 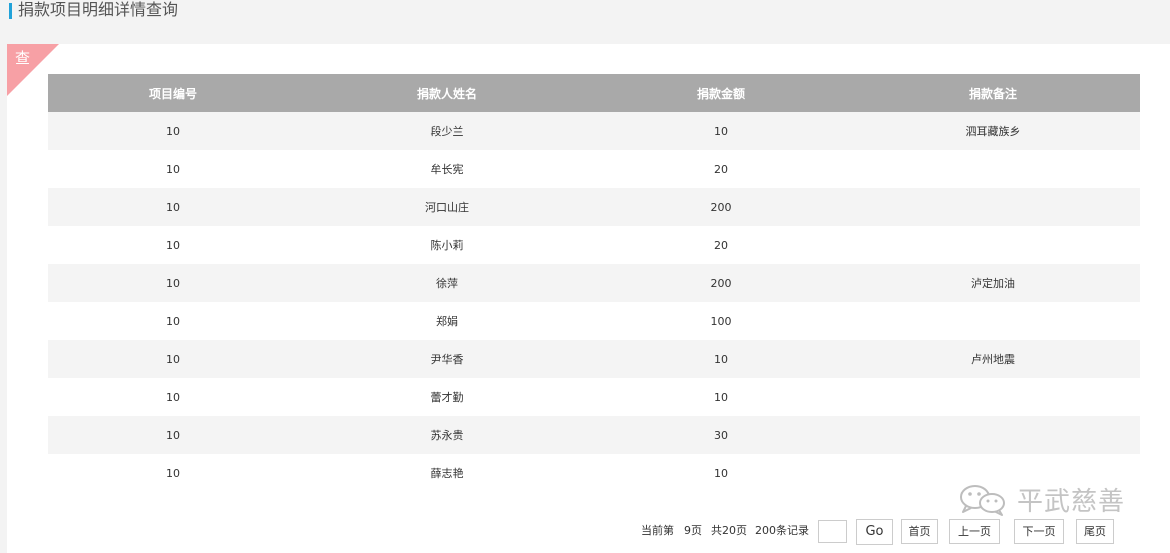 I want to click on cell-amount: 100, so click(x=721, y=321).